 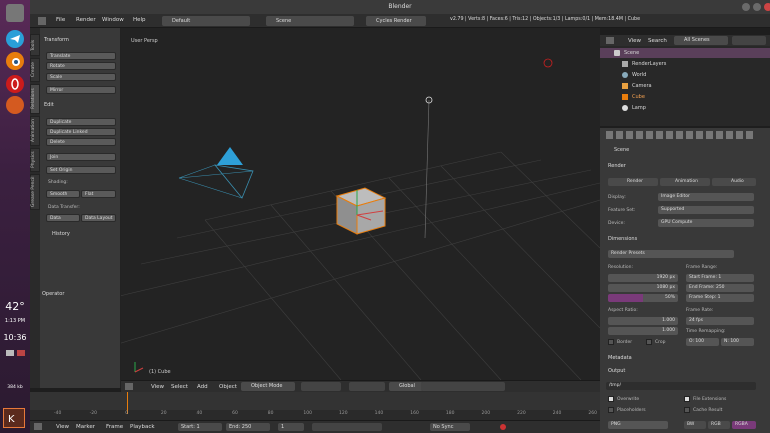 I want to click on record-icon, so click(x=503, y=427).